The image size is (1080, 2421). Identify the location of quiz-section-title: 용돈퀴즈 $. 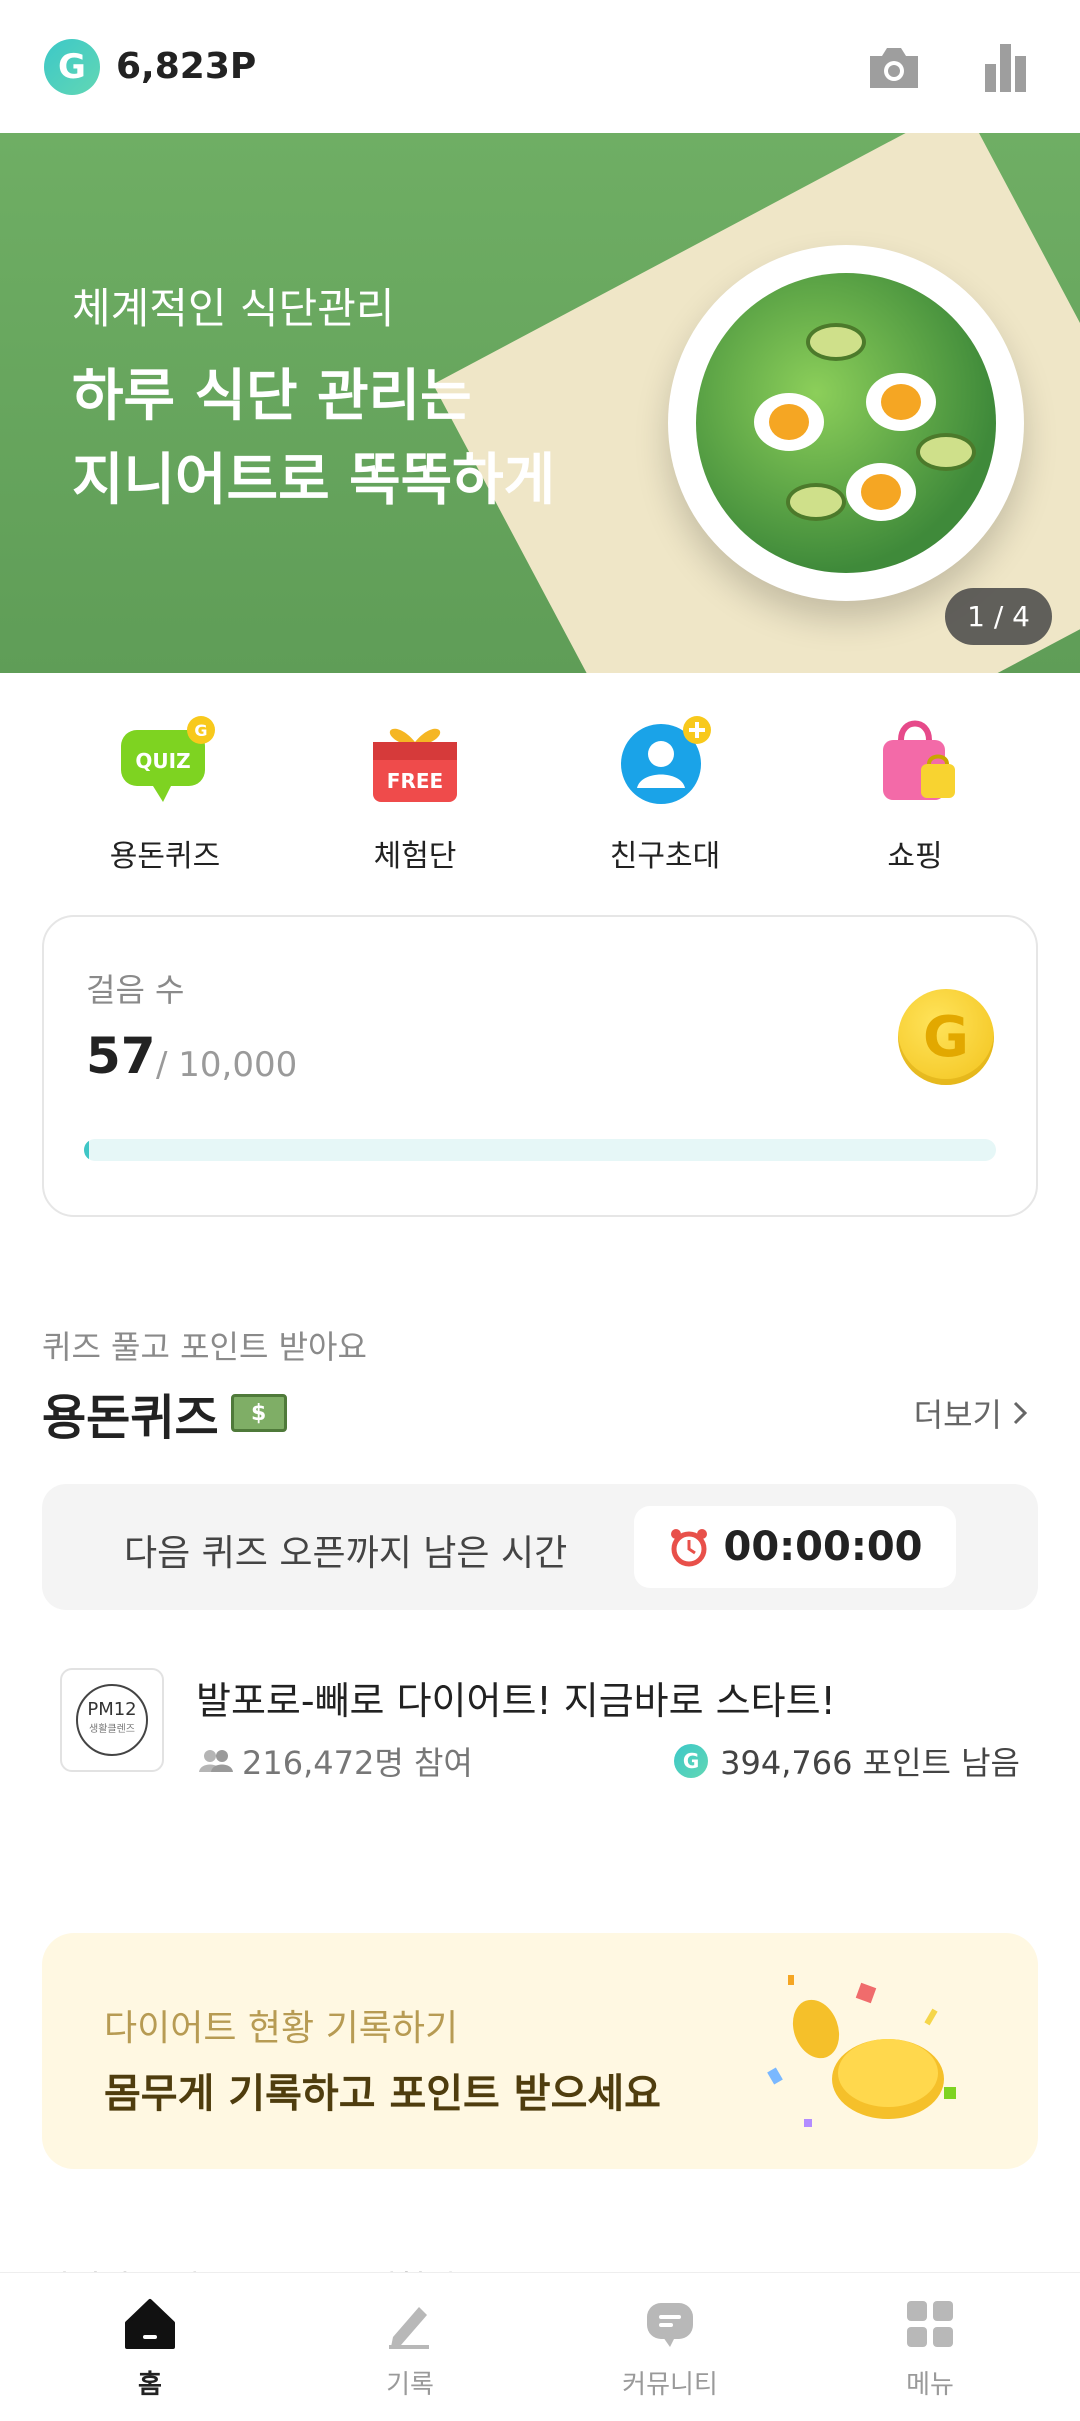
(164, 1413).